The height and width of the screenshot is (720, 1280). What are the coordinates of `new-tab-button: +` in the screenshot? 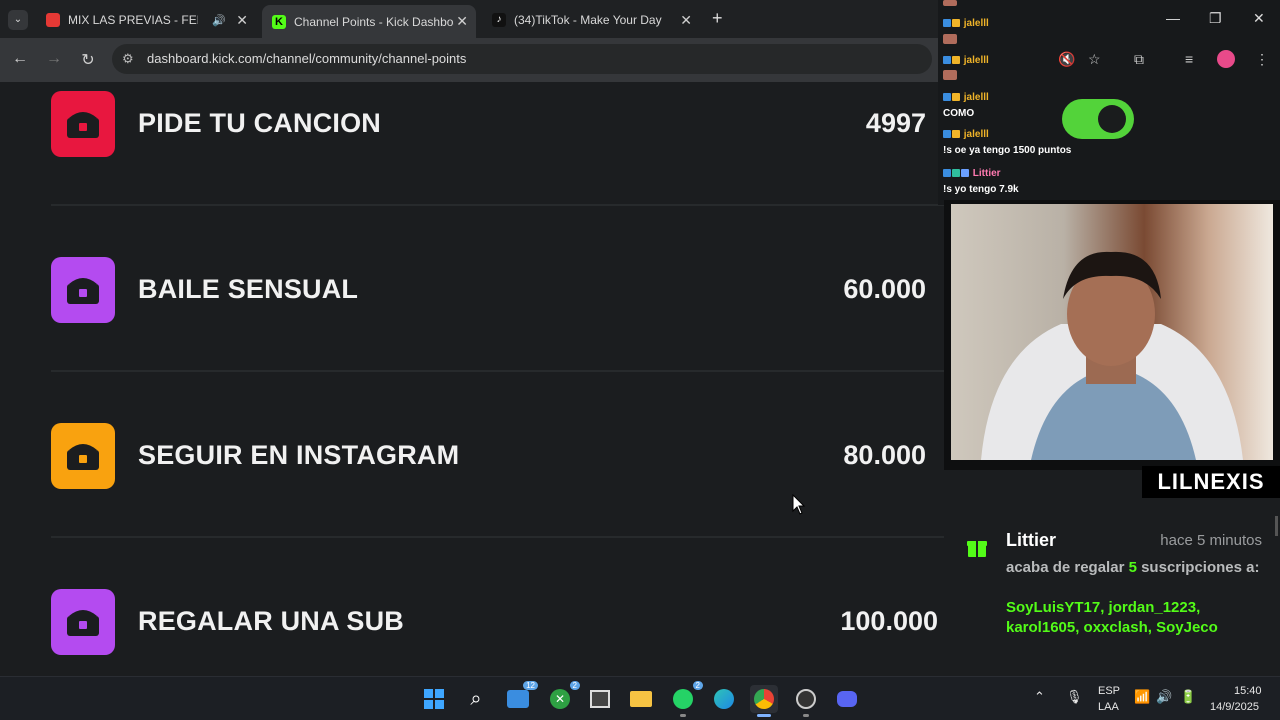 It's located at (717, 18).